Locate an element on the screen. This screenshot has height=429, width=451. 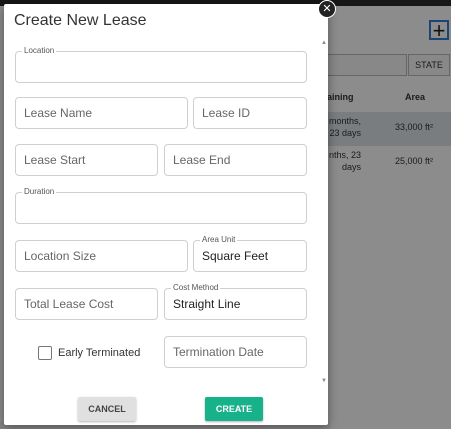
close-icon: ✕ is located at coordinates (327, 9).